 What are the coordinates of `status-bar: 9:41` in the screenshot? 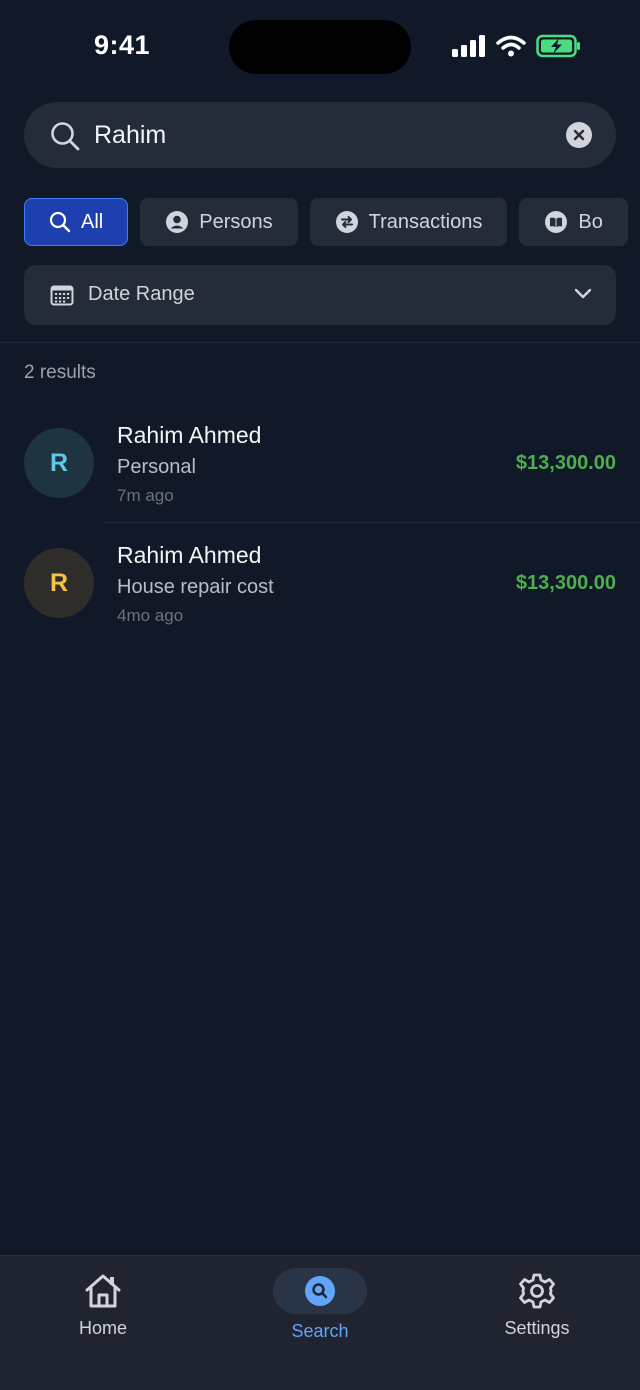 It's located at (320, 46).